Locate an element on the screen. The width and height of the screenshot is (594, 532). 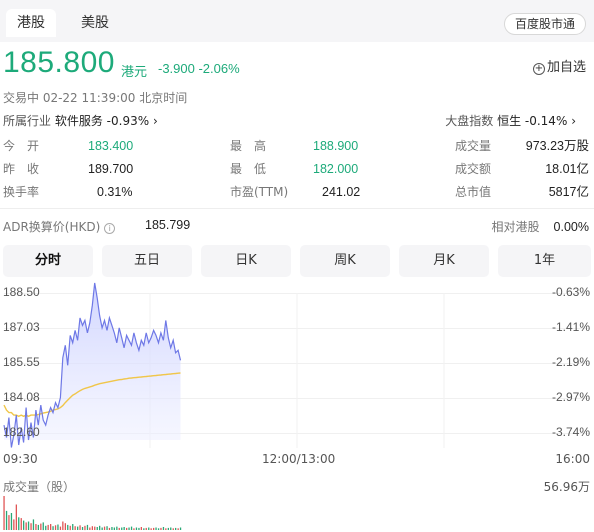
x-axis-tick: 09:30 is located at coordinates (20, 459).